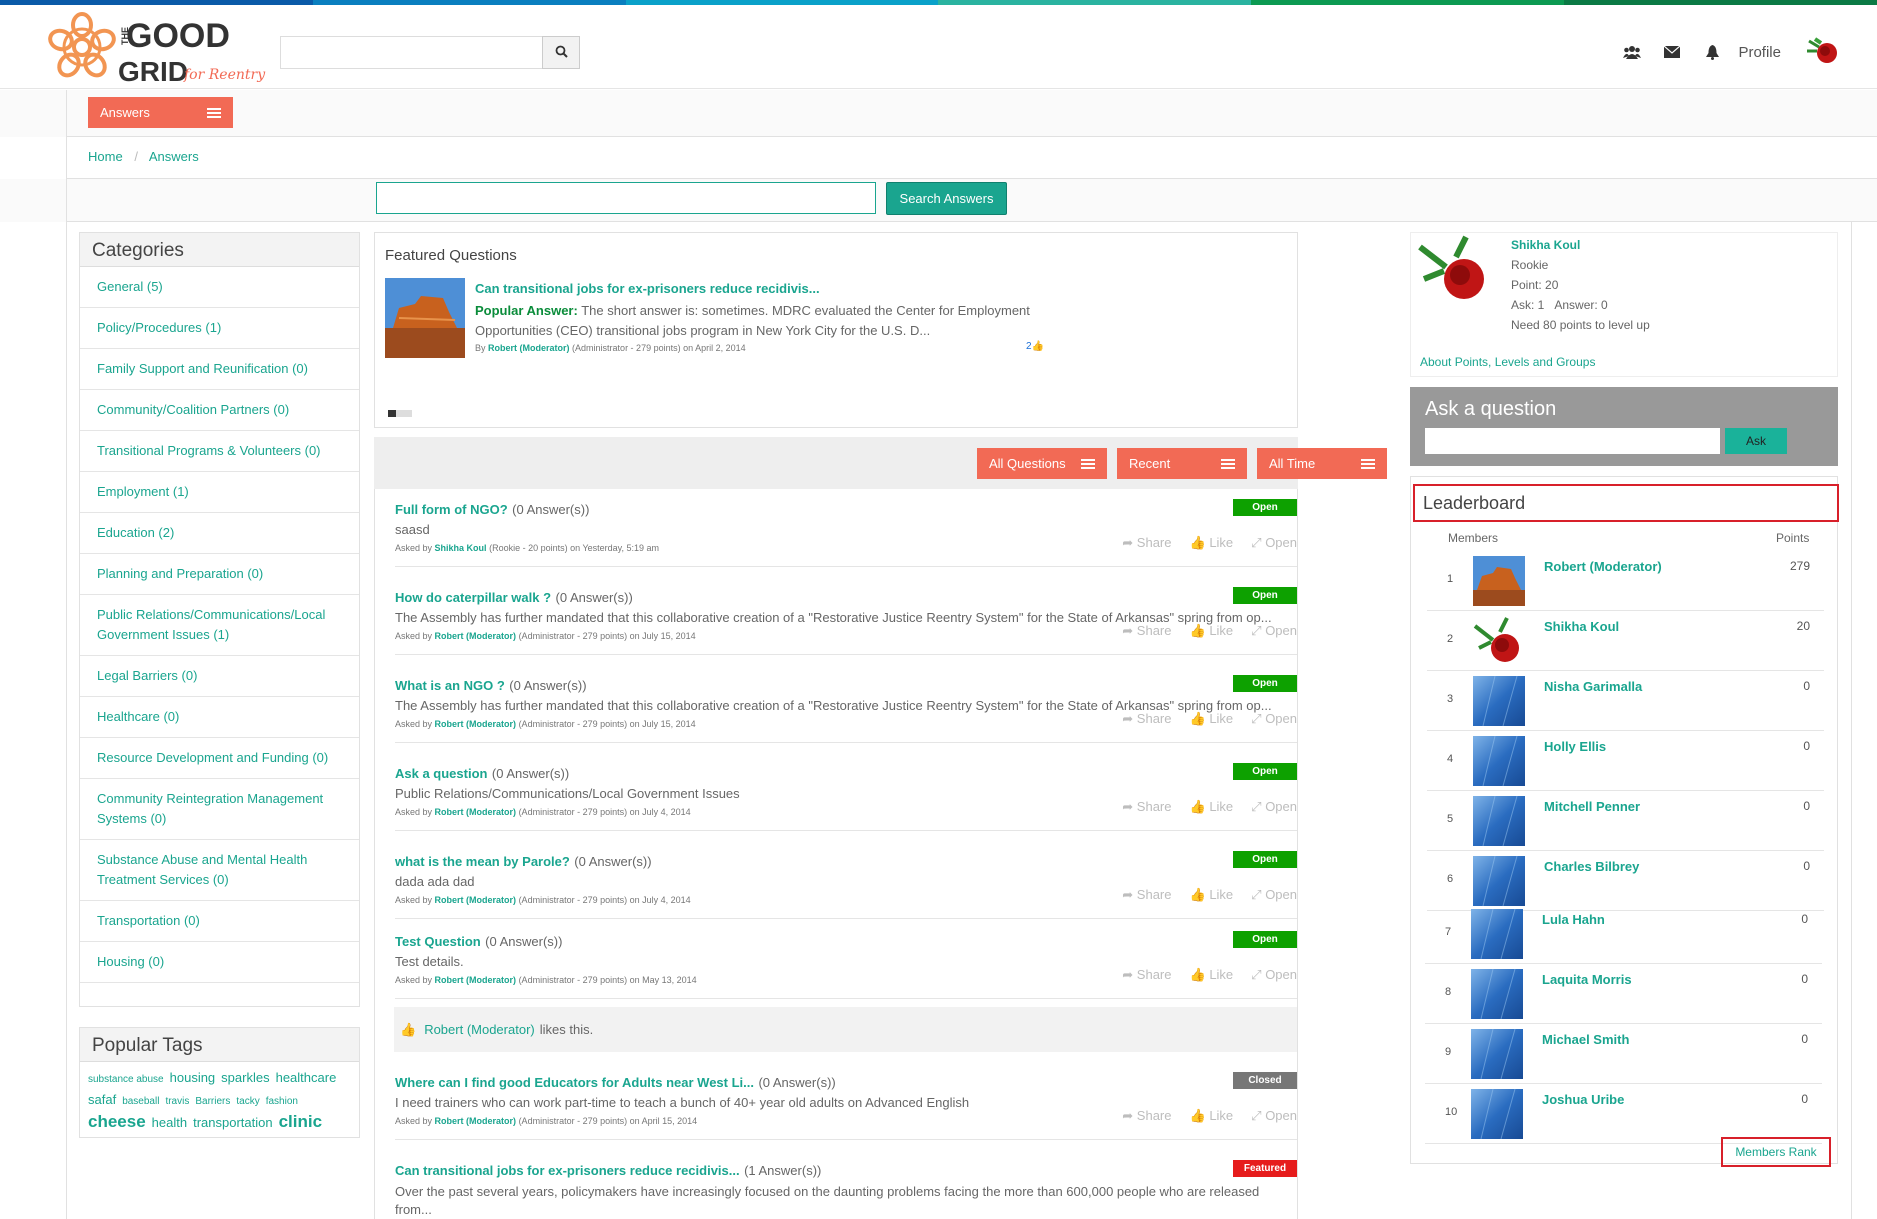 The width and height of the screenshot is (1877, 1219). Describe the element at coordinates (1575, 746) in the screenshot. I see `member-name: Holly Ellis` at that location.